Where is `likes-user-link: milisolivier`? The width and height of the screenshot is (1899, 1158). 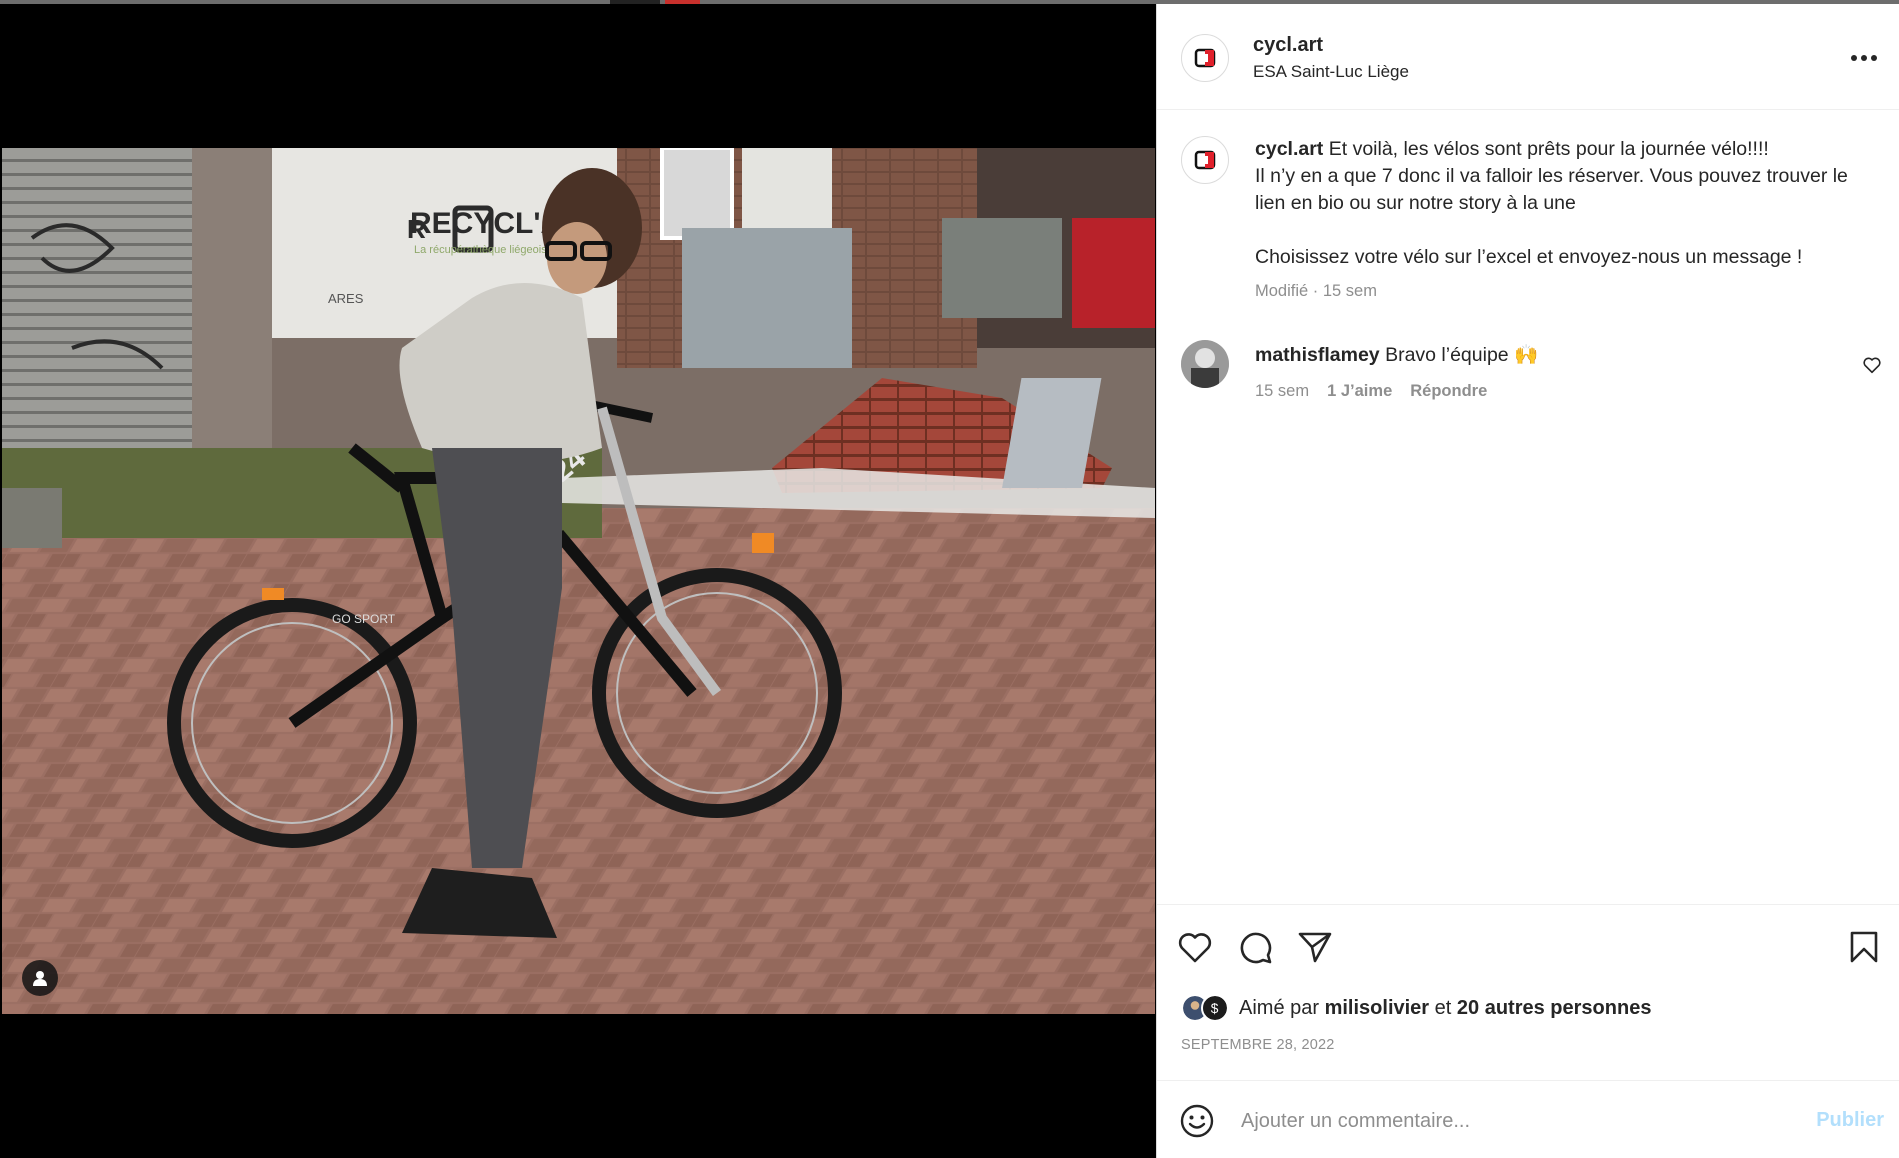
likes-user-link: milisolivier is located at coordinates (1377, 1008).